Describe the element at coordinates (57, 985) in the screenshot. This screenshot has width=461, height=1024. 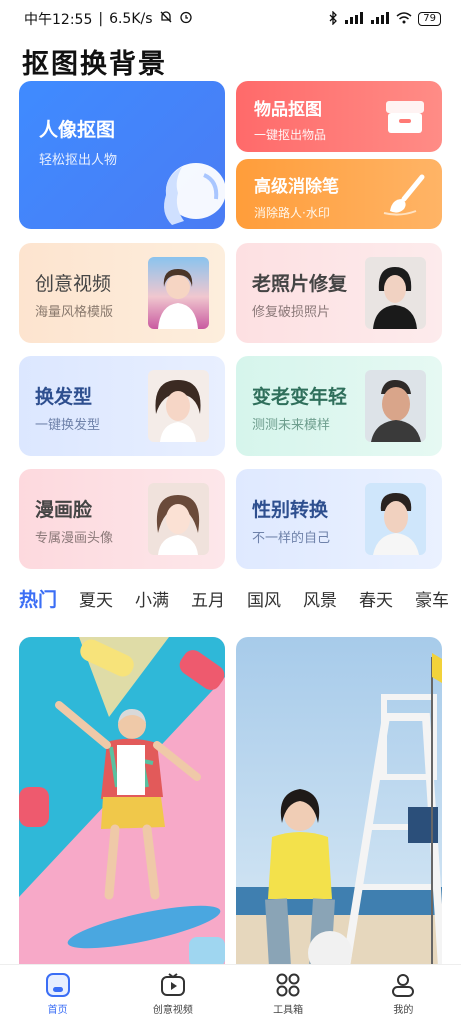
I see `home-icon` at that location.